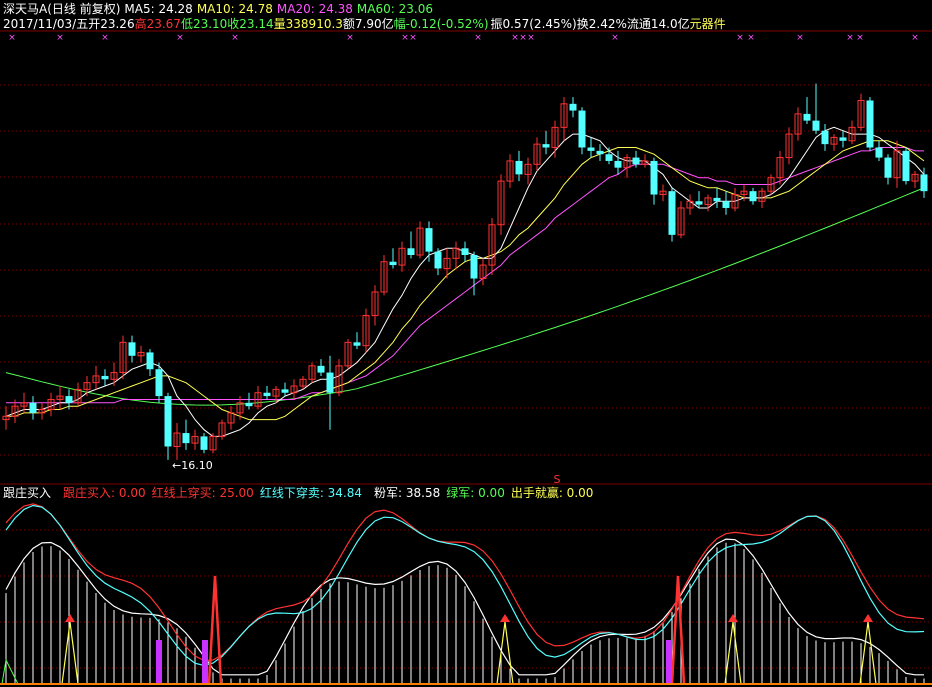 The height and width of the screenshot is (687, 932). I want to click on green-spike, so click(10, 671).